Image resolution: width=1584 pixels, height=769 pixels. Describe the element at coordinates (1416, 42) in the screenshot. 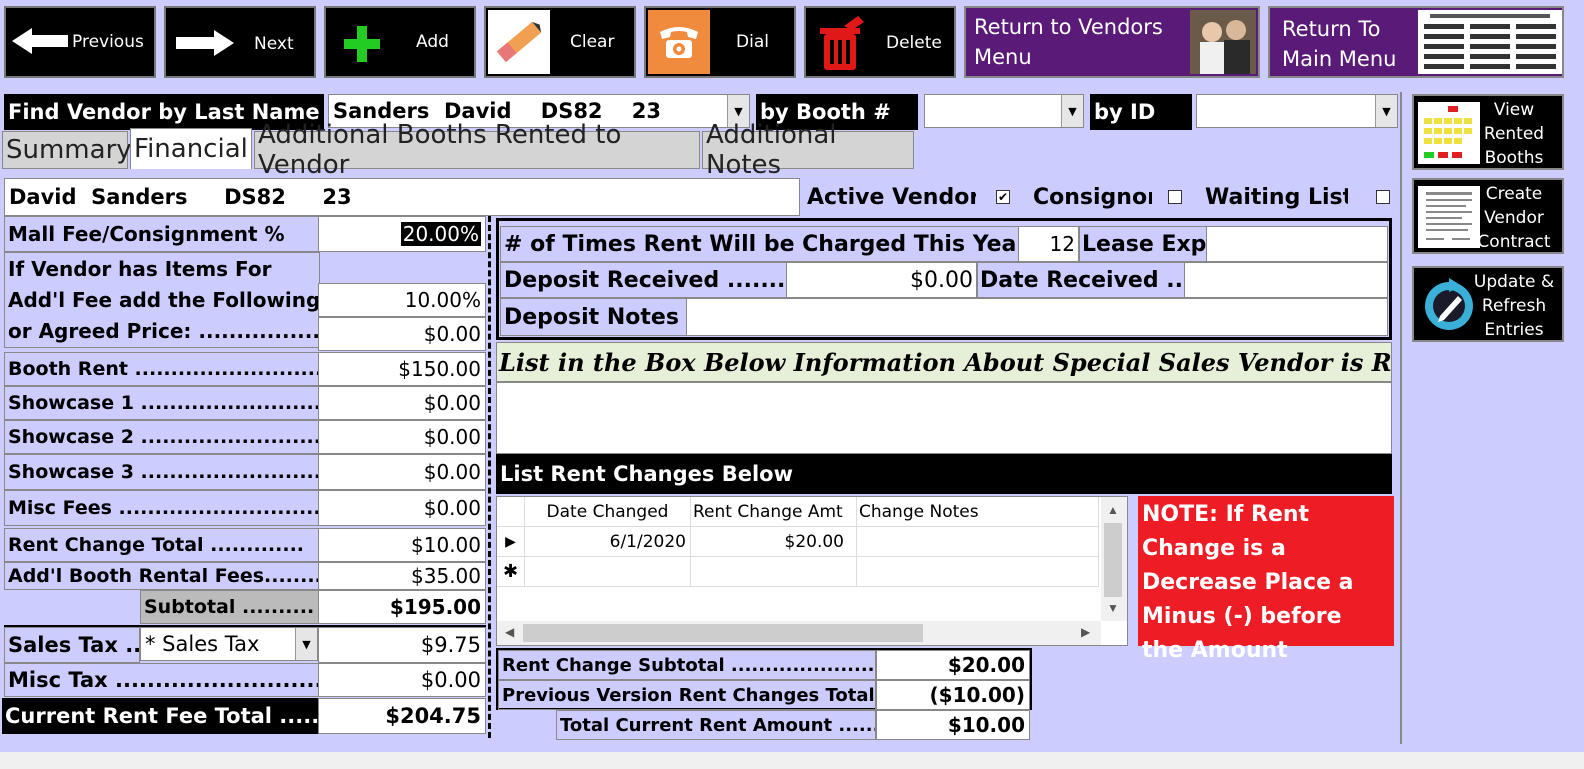

I see `return-to-main-menu-button: Return To Main Menu` at that location.